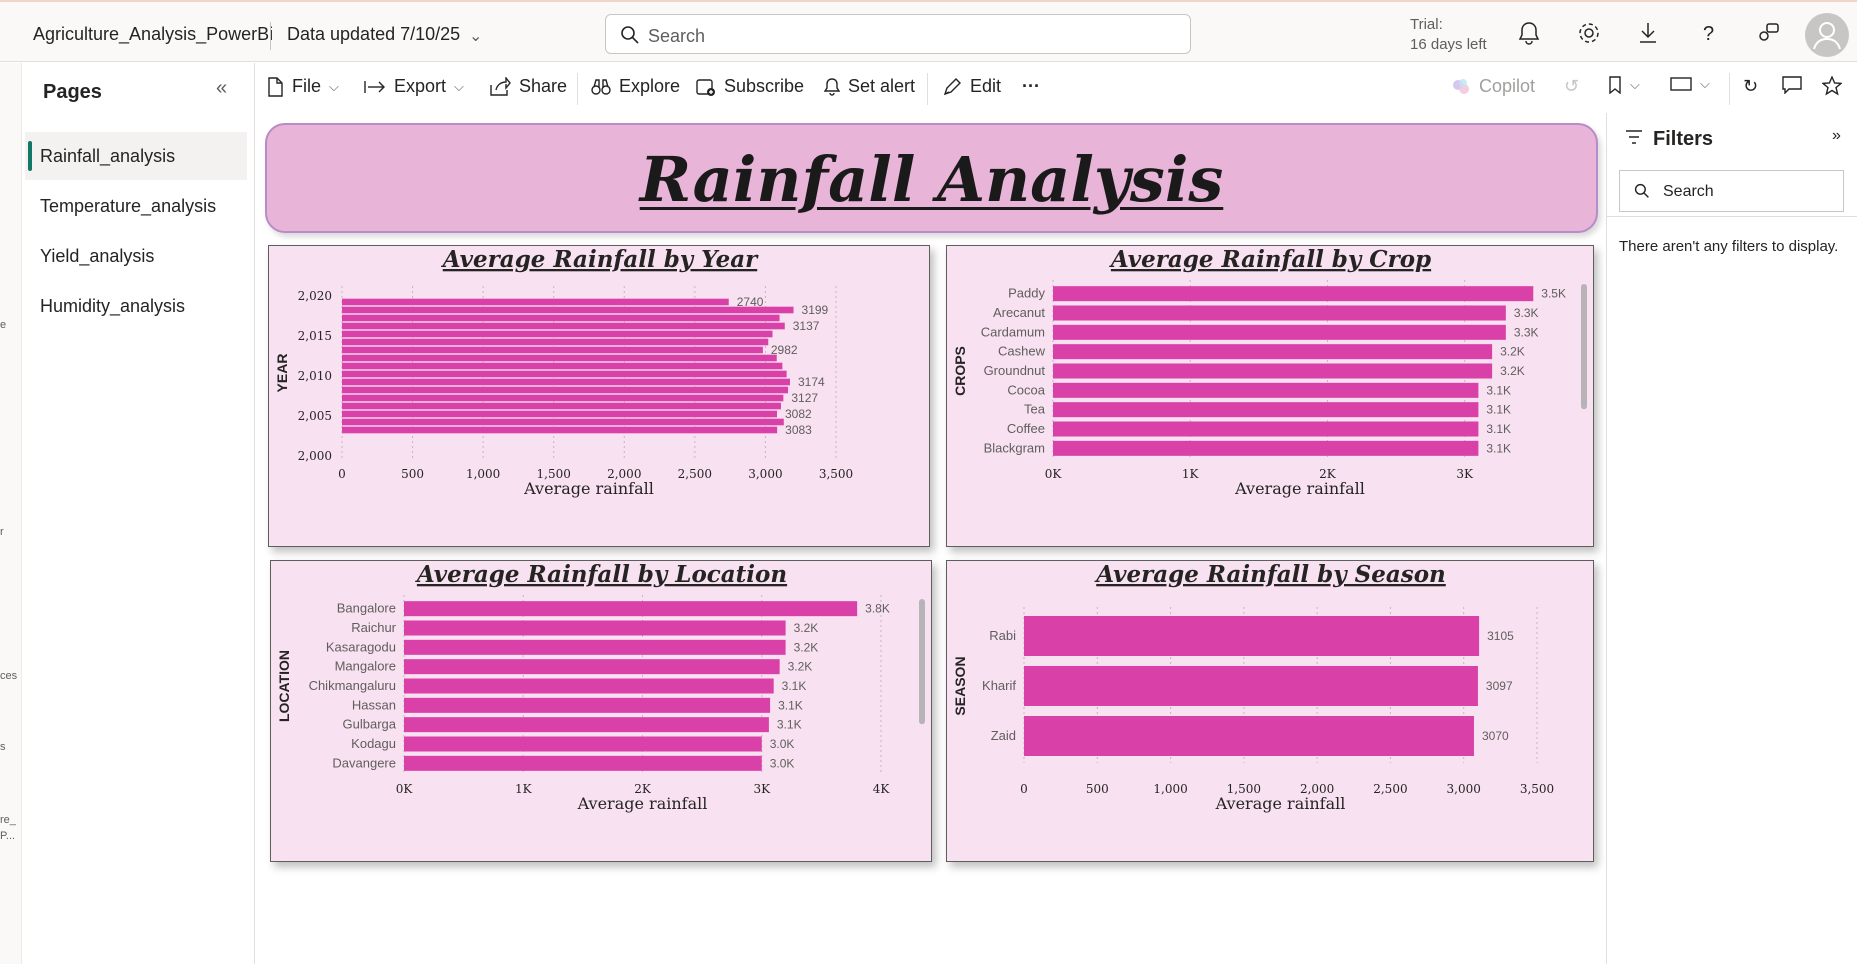 Image resolution: width=1857 pixels, height=964 pixels. What do you see at coordinates (588, 488) in the screenshot?
I see `x-axis-label: Average rainfall` at bounding box center [588, 488].